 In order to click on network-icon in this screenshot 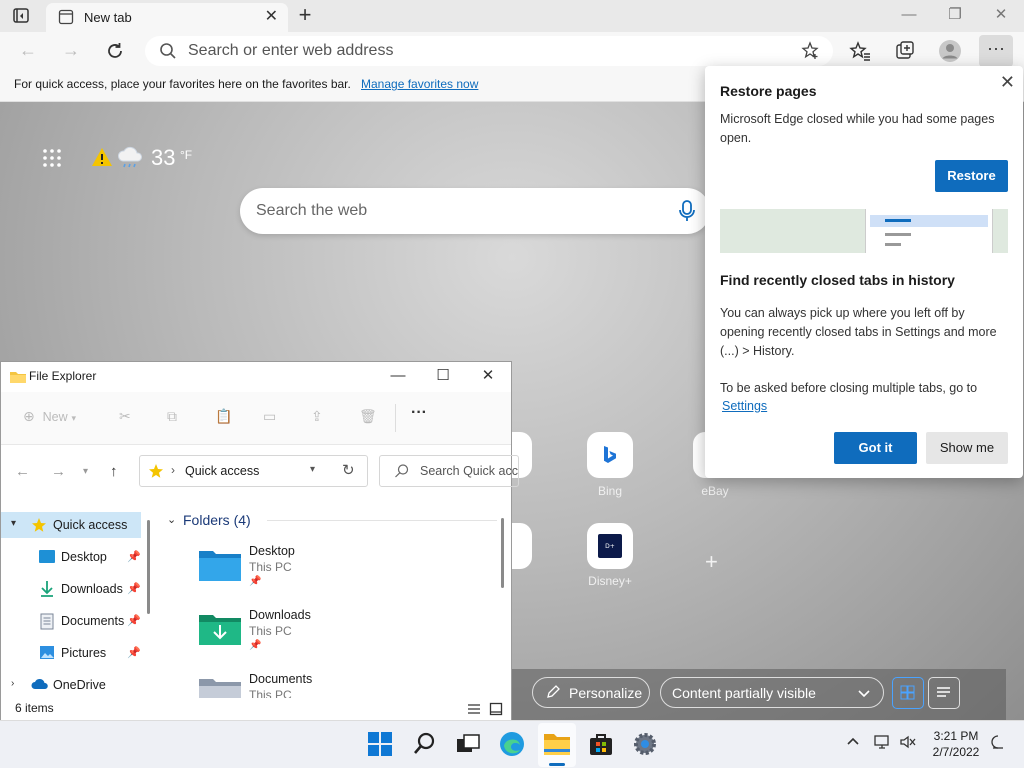, I will do `click(882, 743)`.